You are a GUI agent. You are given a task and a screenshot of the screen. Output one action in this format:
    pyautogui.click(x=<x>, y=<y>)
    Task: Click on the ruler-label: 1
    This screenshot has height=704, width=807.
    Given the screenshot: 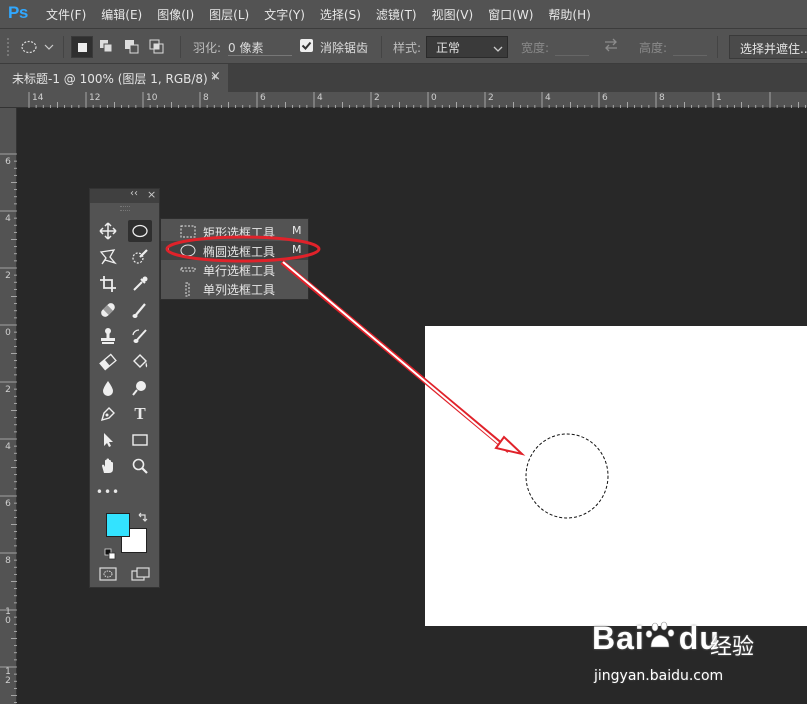 What is the action you would take?
    pyautogui.click(x=719, y=98)
    